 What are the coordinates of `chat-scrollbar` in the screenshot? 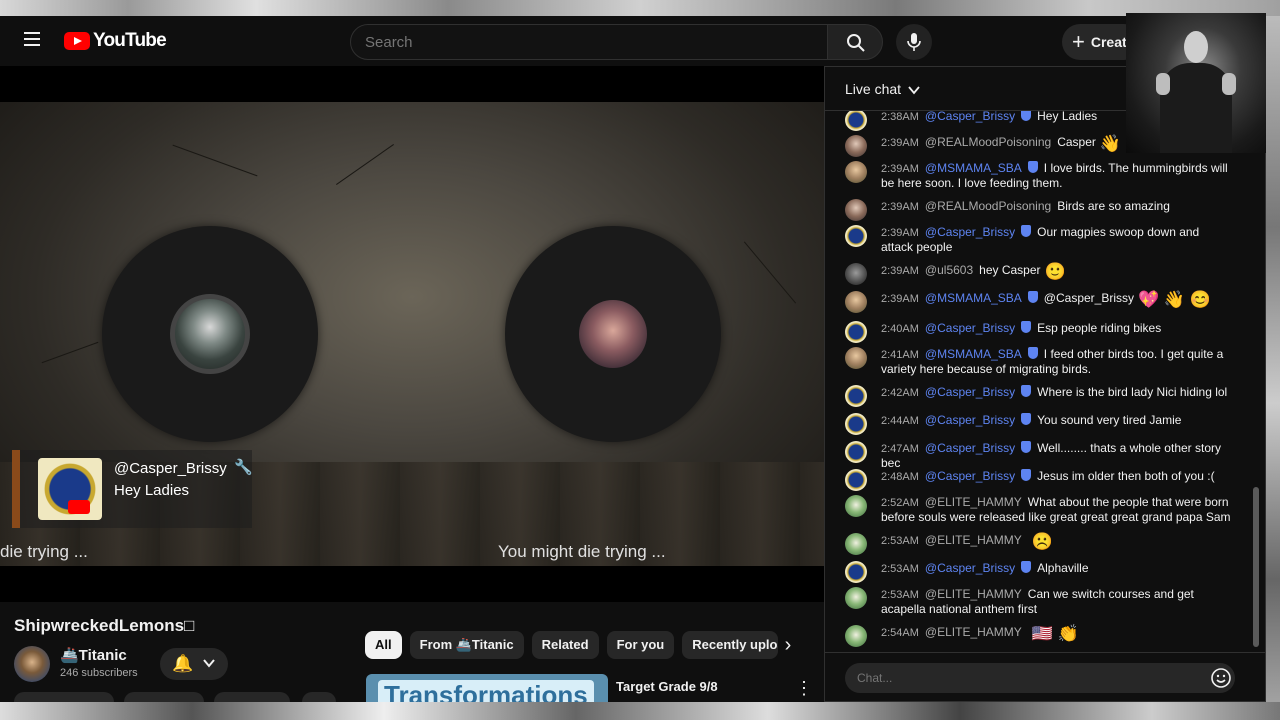 It's located at (1256, 567).